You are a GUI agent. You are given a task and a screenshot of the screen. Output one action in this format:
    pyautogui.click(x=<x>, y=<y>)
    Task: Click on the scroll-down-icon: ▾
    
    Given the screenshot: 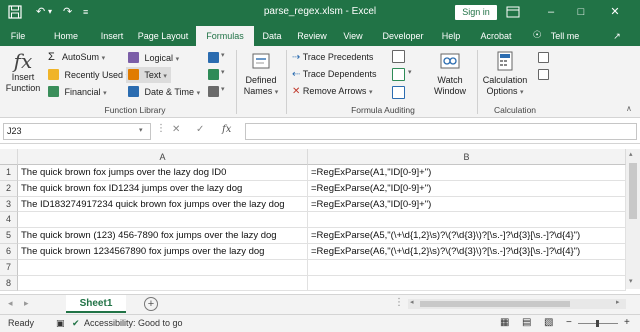 What is the action you would take?
    pyautogui.click(x=631, y=281)
    